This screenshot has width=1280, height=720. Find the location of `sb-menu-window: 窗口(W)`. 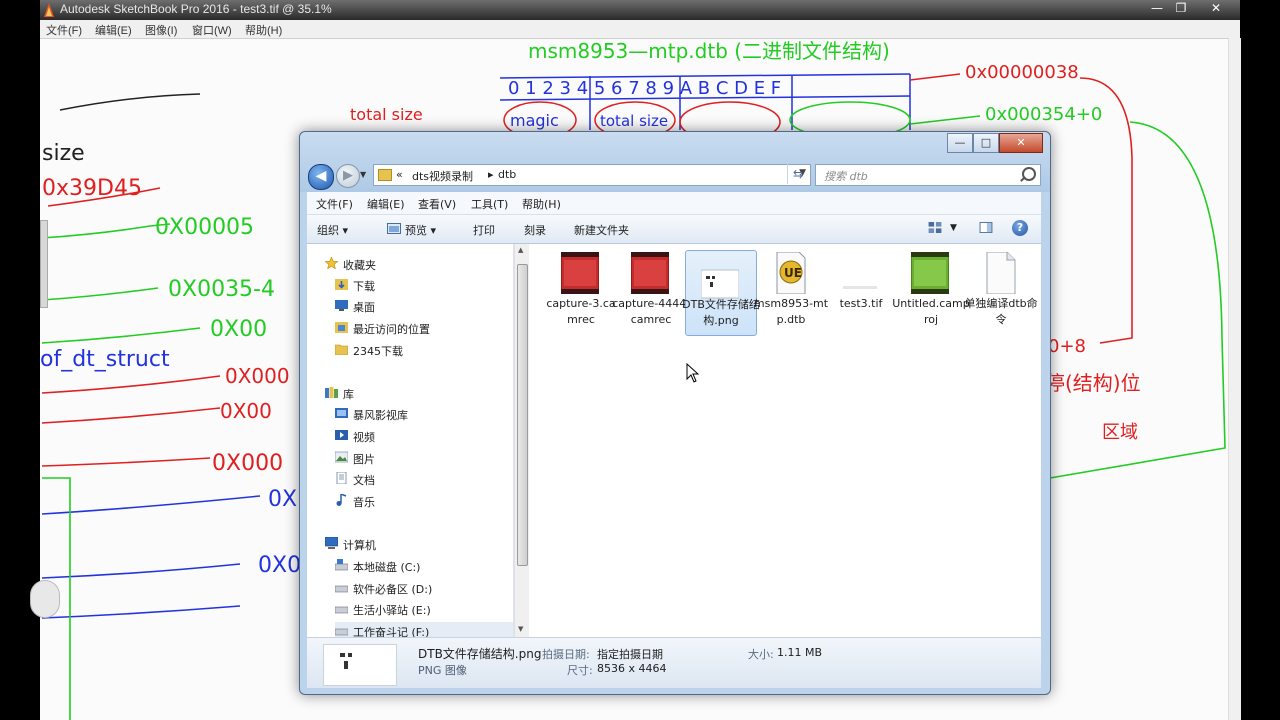

sb-menu-window: 窗口(W) is located at coordinates (212, 30).